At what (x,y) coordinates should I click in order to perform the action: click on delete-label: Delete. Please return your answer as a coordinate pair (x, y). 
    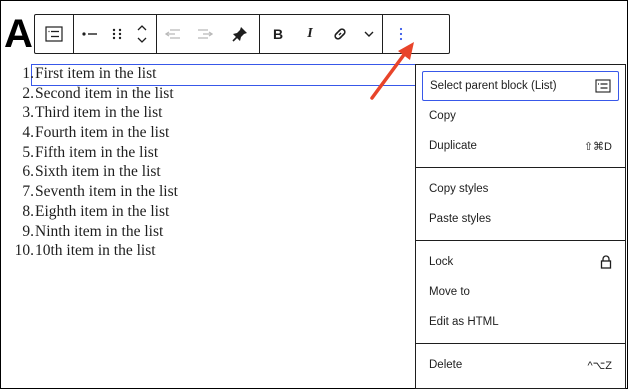
    Looking at the image, I should click on (446, 365).